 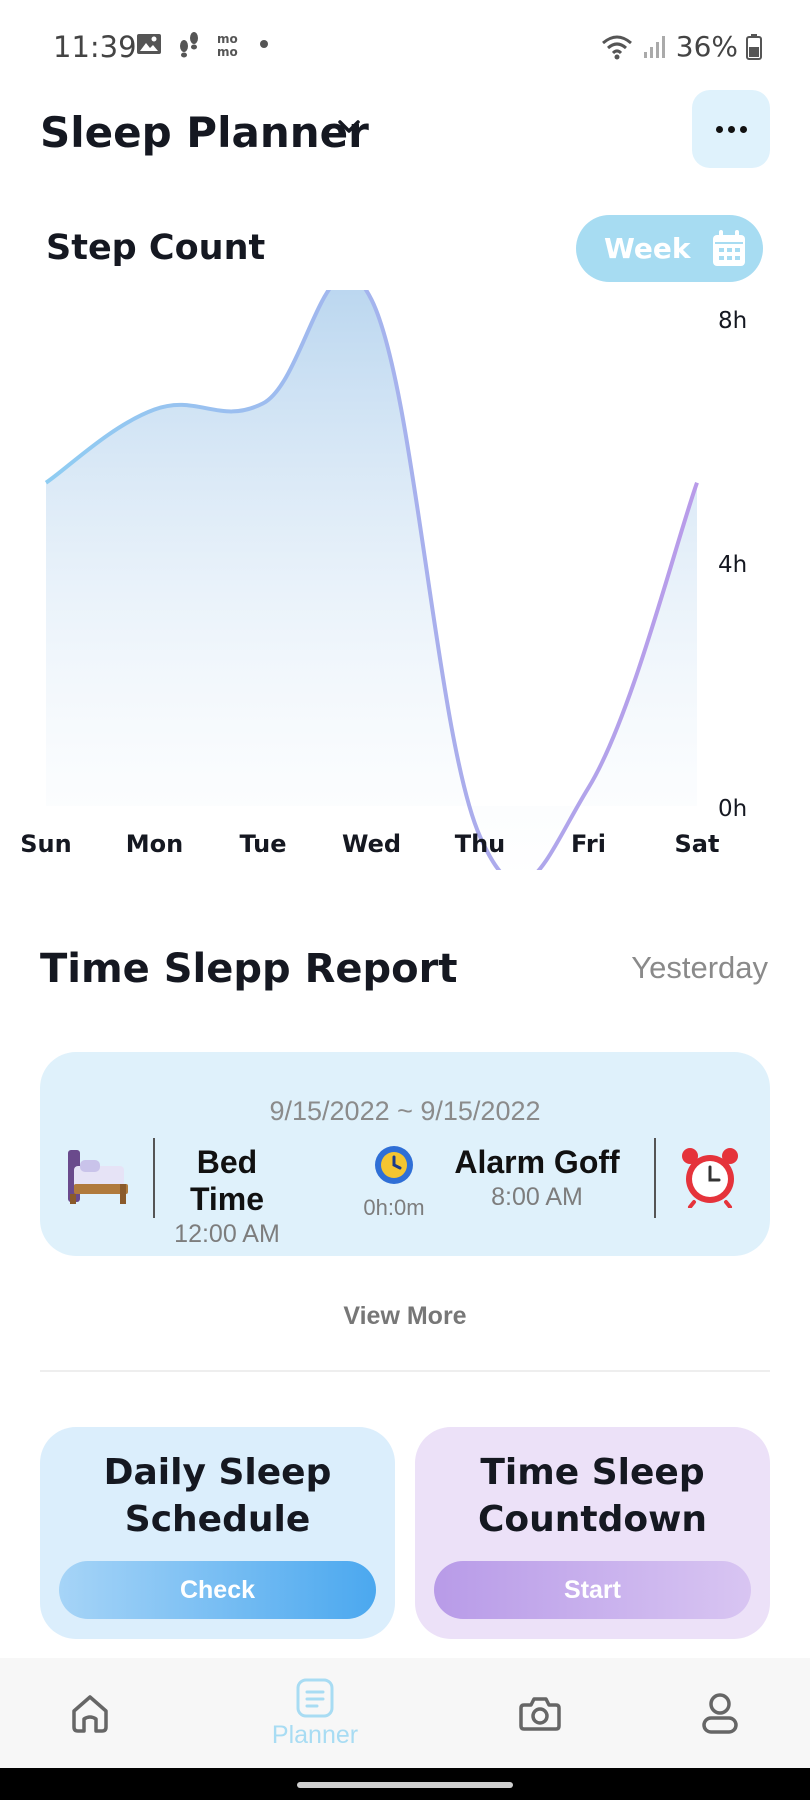 What do you see at coordinates (719, 129) in the screenshot?
I see `more-horizontal-icon` at bounding box center [719, 129].